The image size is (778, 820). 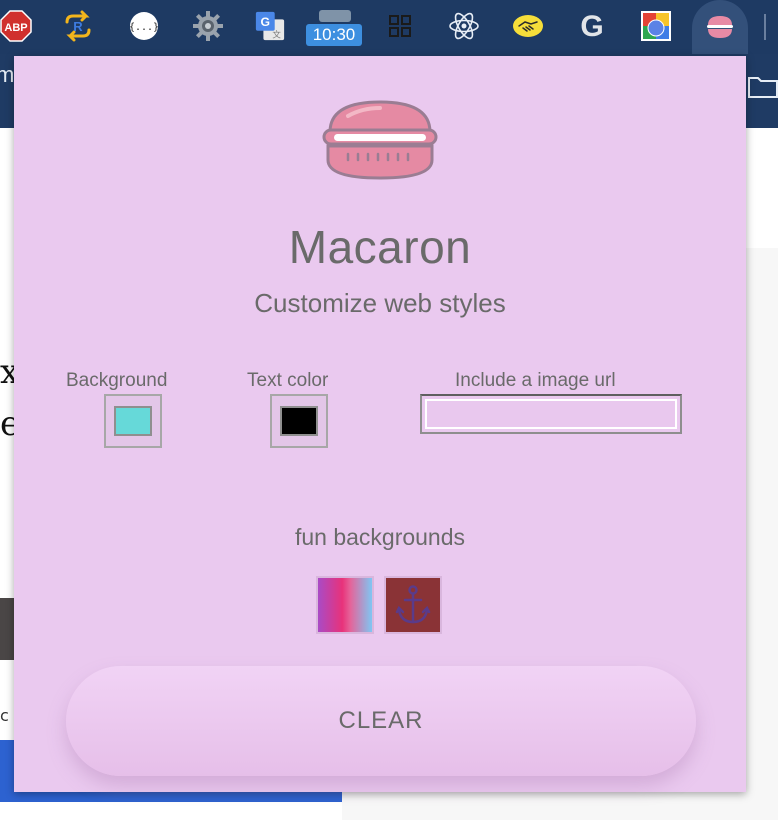 What do you see at coordinates (7, 74) in the screenshot?
I see `page-header-text: m` at bounding box center [7, 74].